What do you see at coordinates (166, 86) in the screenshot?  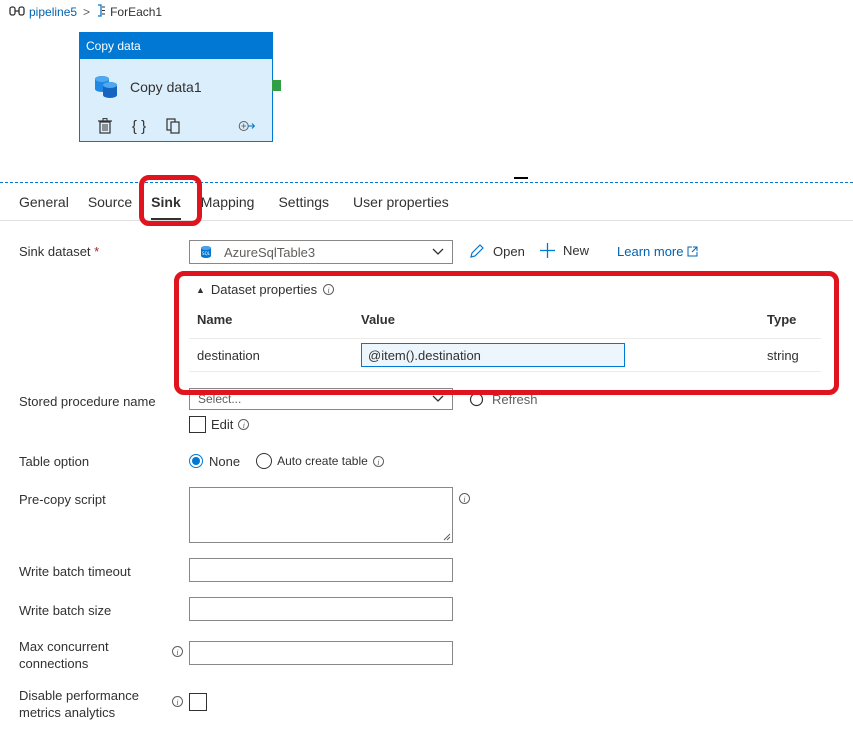 I see `activity-name: Copy data1` at bounding box center [166, 86].